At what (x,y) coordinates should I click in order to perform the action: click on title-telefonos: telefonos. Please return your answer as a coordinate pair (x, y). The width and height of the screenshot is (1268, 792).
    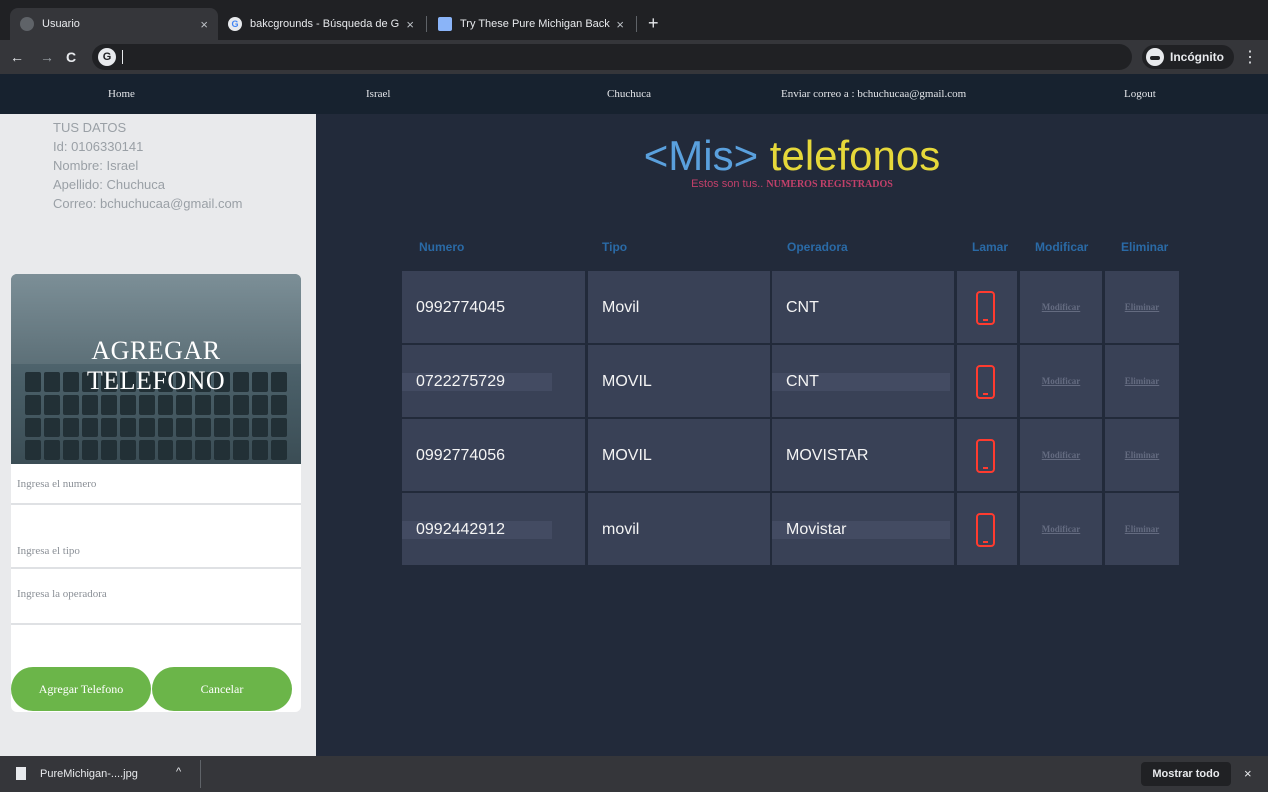
    Looking at the image, I should click on (855, 155).